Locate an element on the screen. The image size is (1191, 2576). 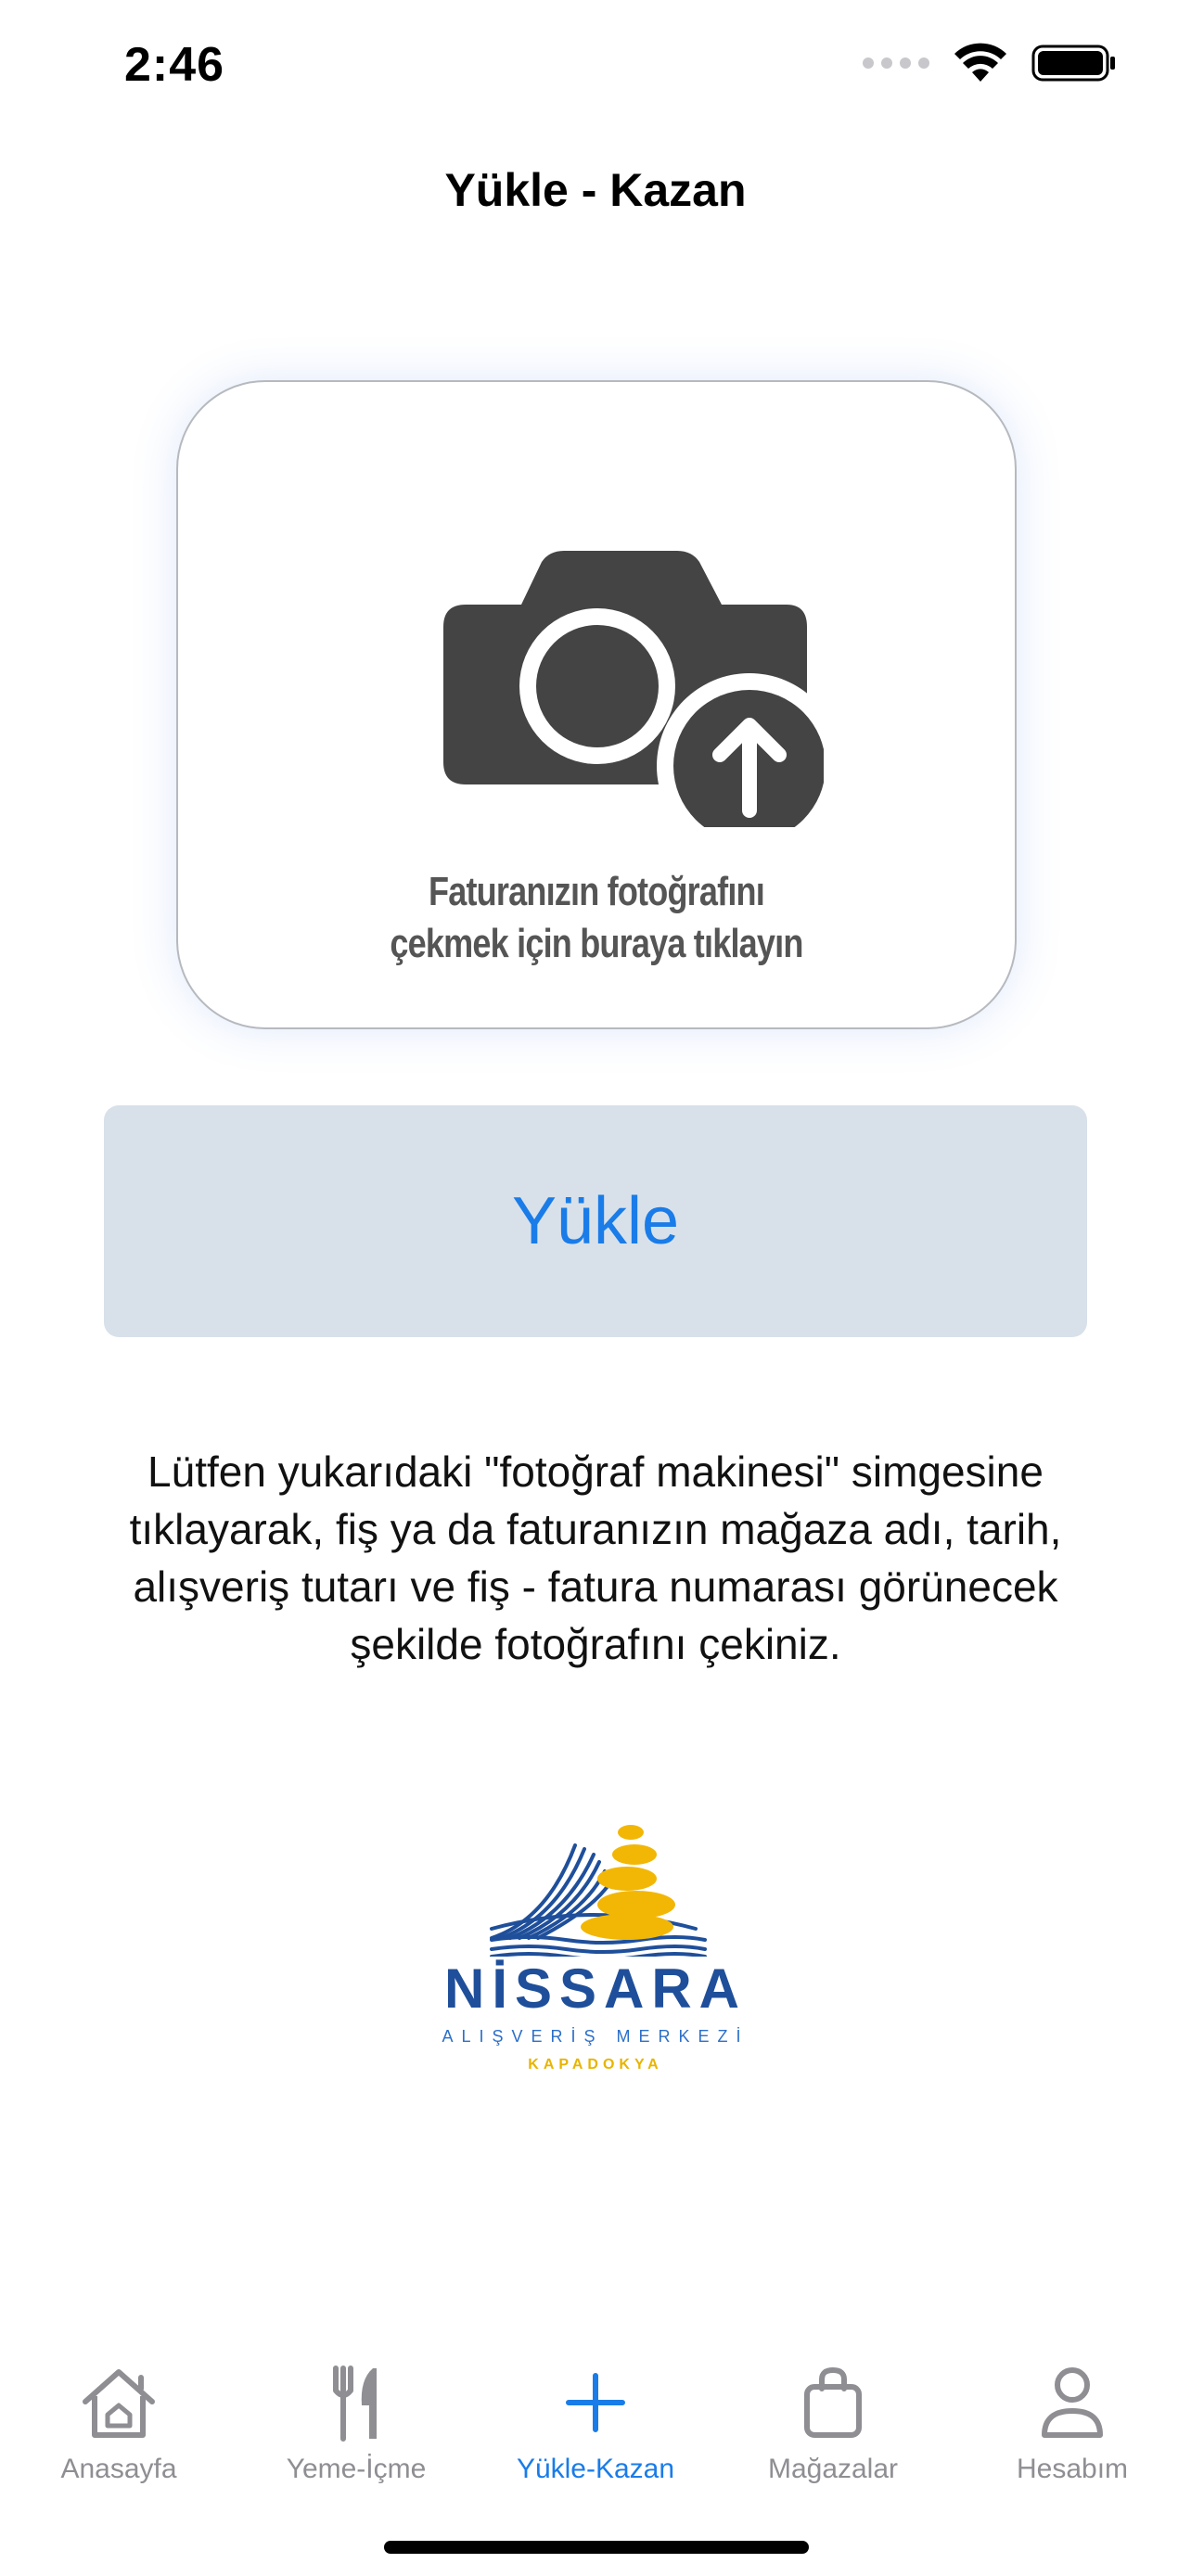
status-icons is located at coordinates (990, 63).